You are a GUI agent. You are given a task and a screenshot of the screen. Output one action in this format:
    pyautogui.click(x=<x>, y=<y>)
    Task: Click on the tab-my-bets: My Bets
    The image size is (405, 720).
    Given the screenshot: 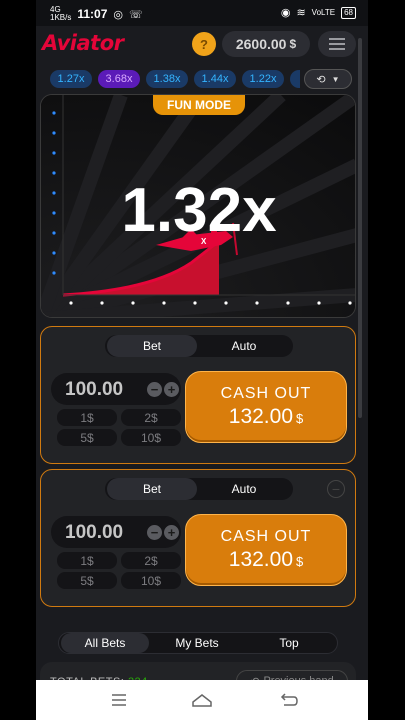 What is the action you would take?
    pyautogui.click(x=197, y=643)
    